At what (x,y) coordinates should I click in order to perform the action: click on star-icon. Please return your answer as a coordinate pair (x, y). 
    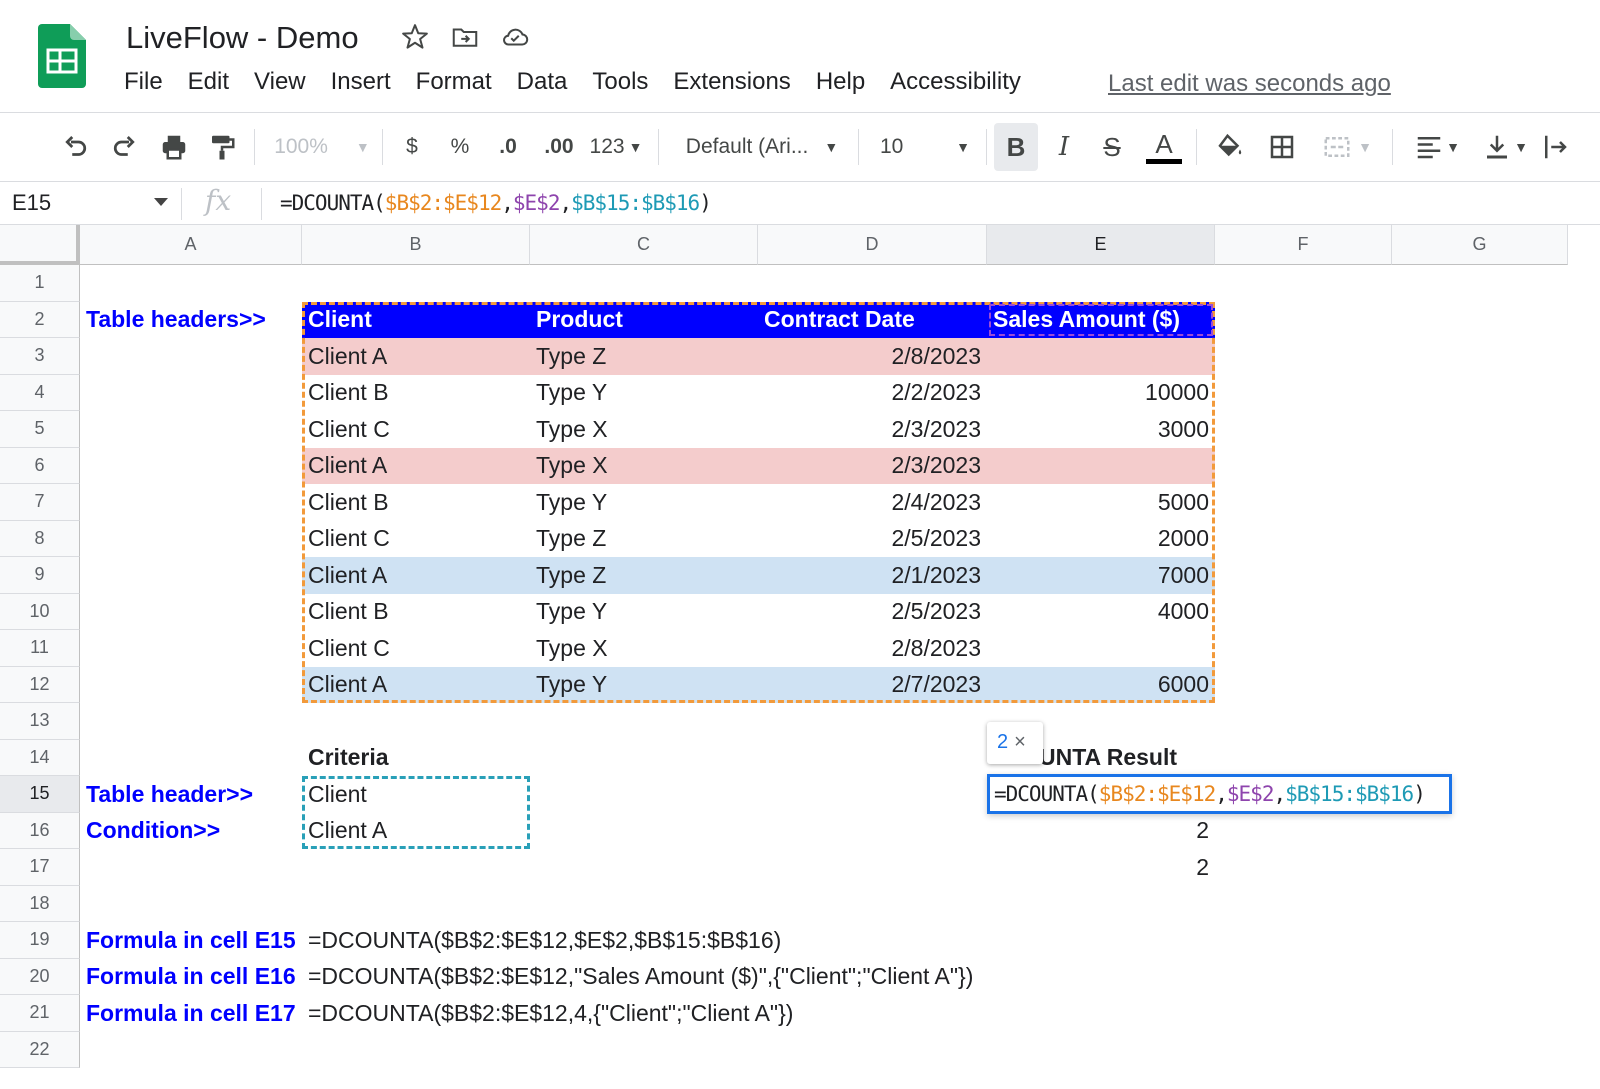
    Looking at the image, I should click on (415, 37).